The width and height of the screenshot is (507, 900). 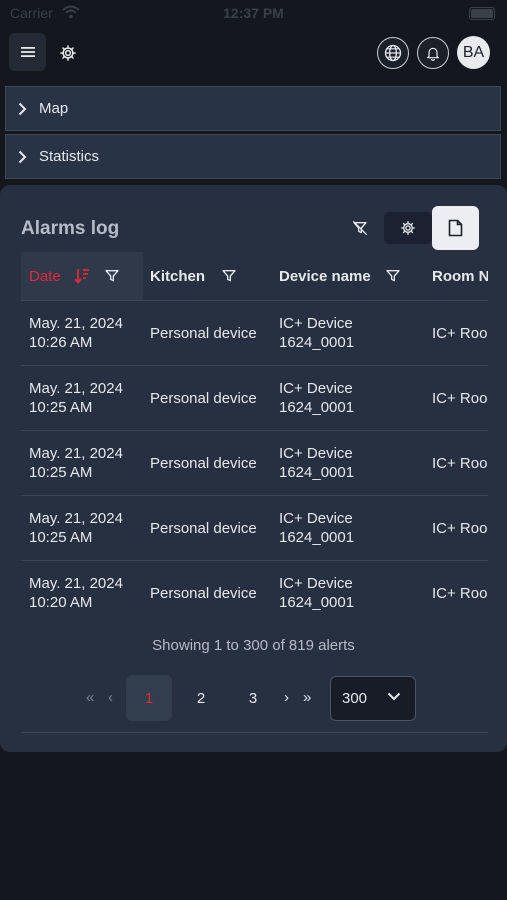 I want to click on export-button, so click(x=455, y=228).